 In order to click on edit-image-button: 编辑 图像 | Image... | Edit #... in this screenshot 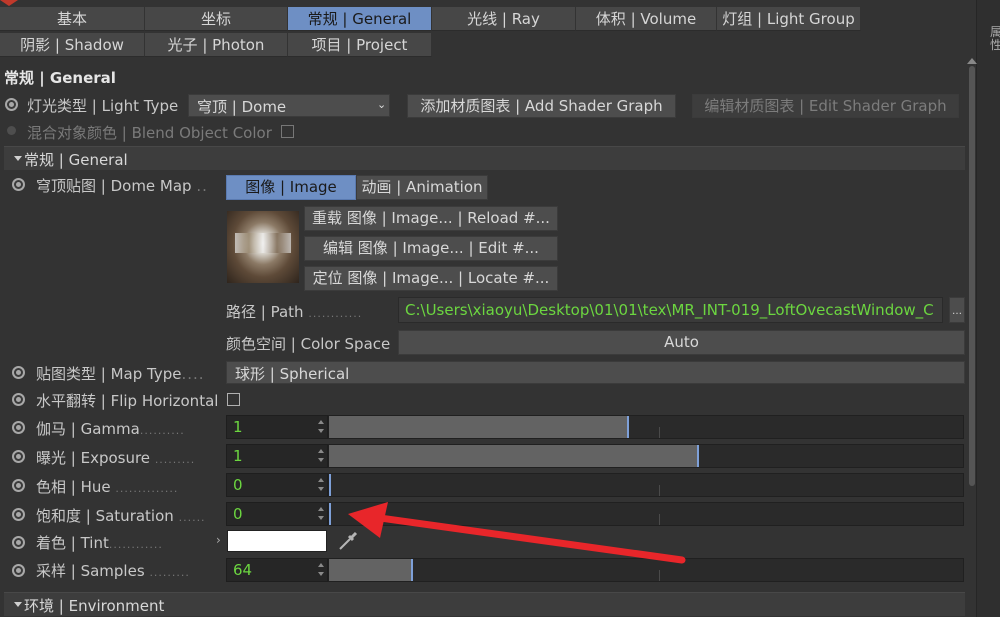, I will do `click(431, 248)`.